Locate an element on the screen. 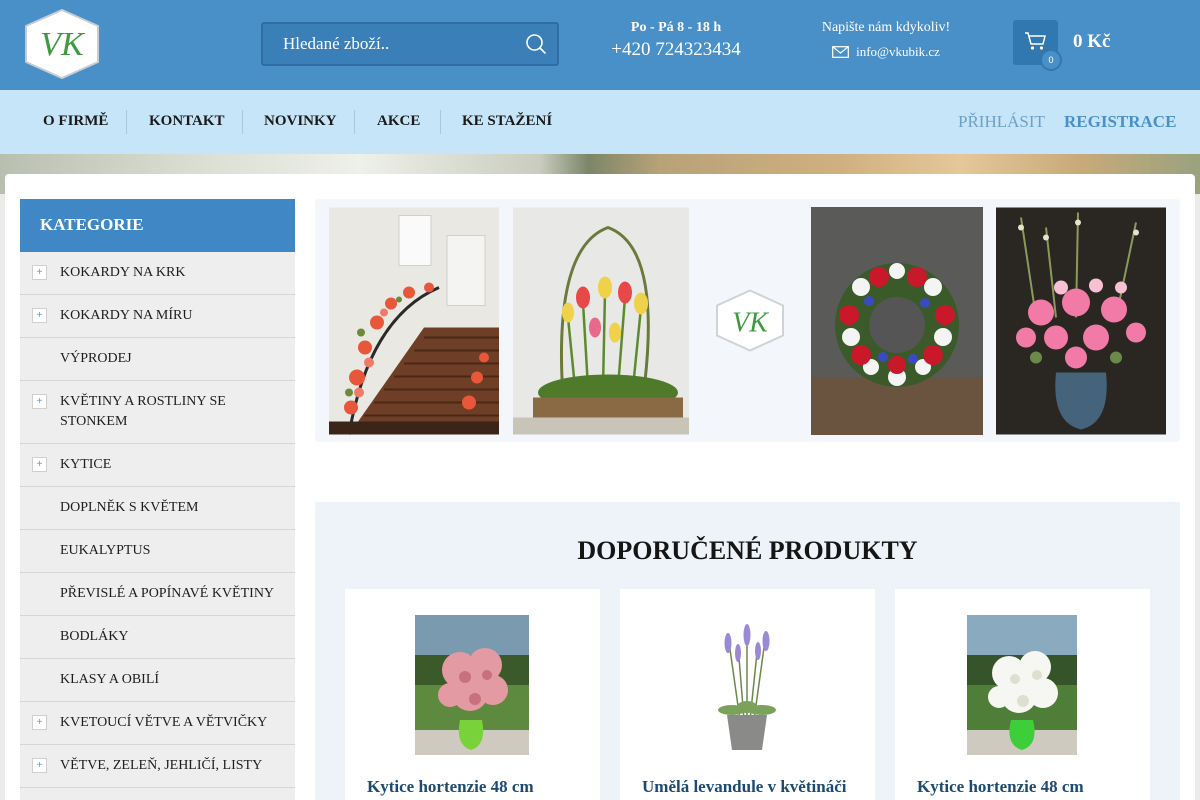  category-item: GIRLANDY is located at coordinates (157, 794).